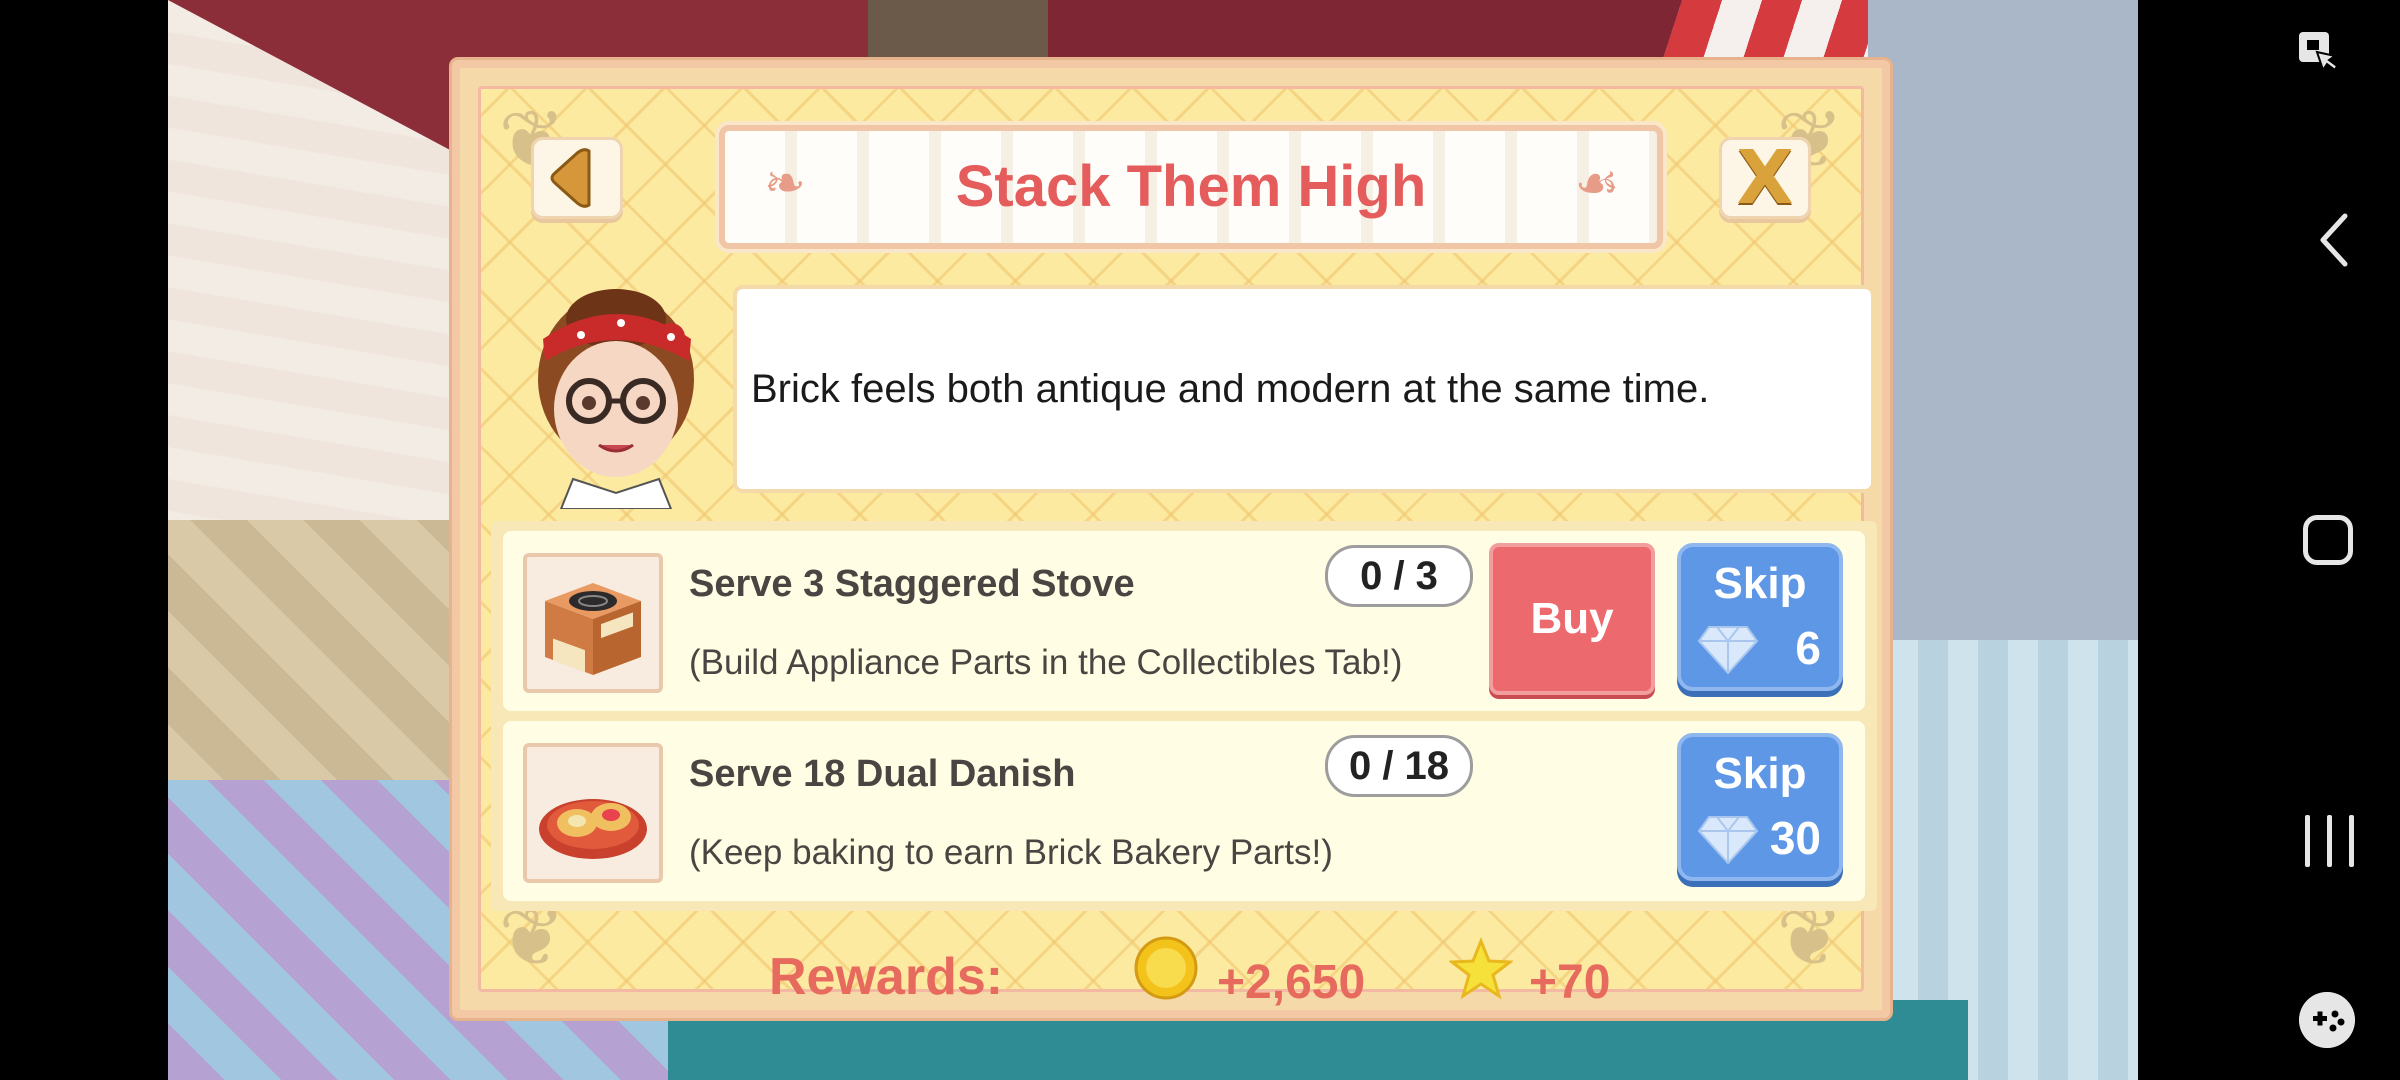  I want to click on chef-avatar, so click(616, 399).